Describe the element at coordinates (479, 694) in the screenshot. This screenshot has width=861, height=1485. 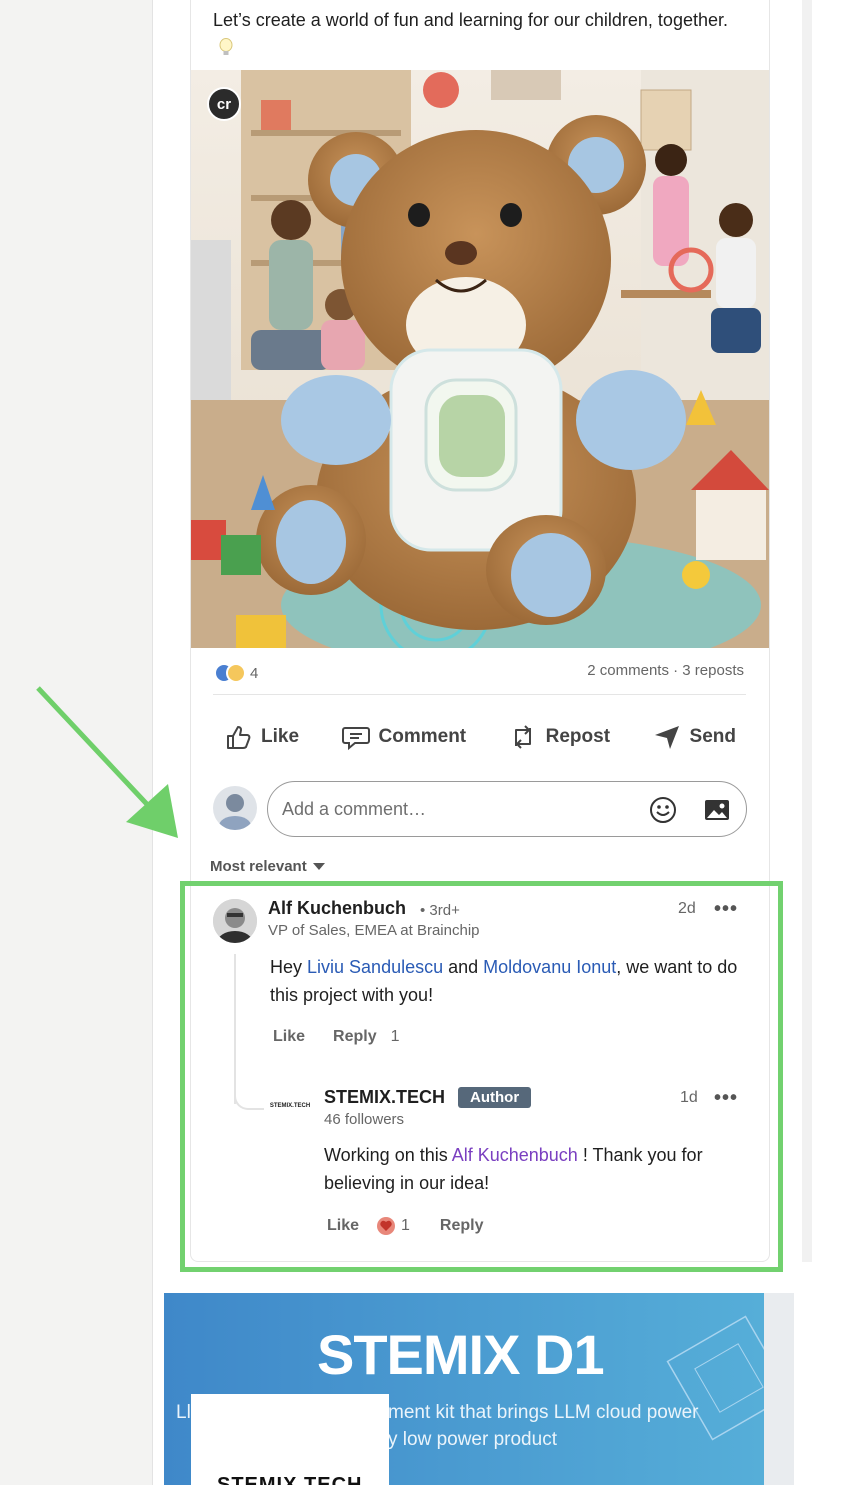
I see `divider` at that location.